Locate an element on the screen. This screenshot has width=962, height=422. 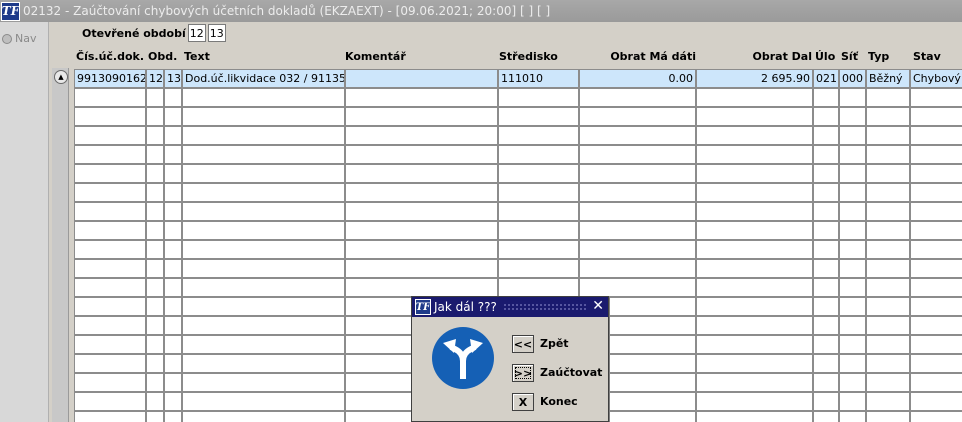
col-header-doc: Čís.úč.dok. is located at coordinates (110, 56).